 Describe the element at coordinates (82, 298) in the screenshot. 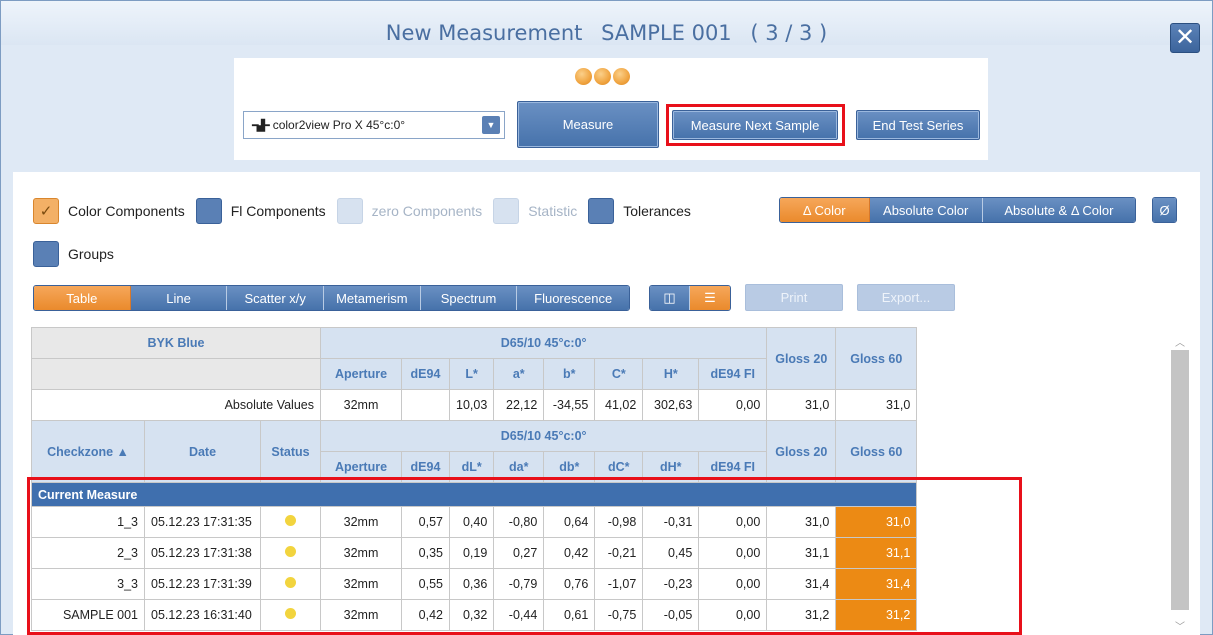

I see `tab-table: Table` at that location.